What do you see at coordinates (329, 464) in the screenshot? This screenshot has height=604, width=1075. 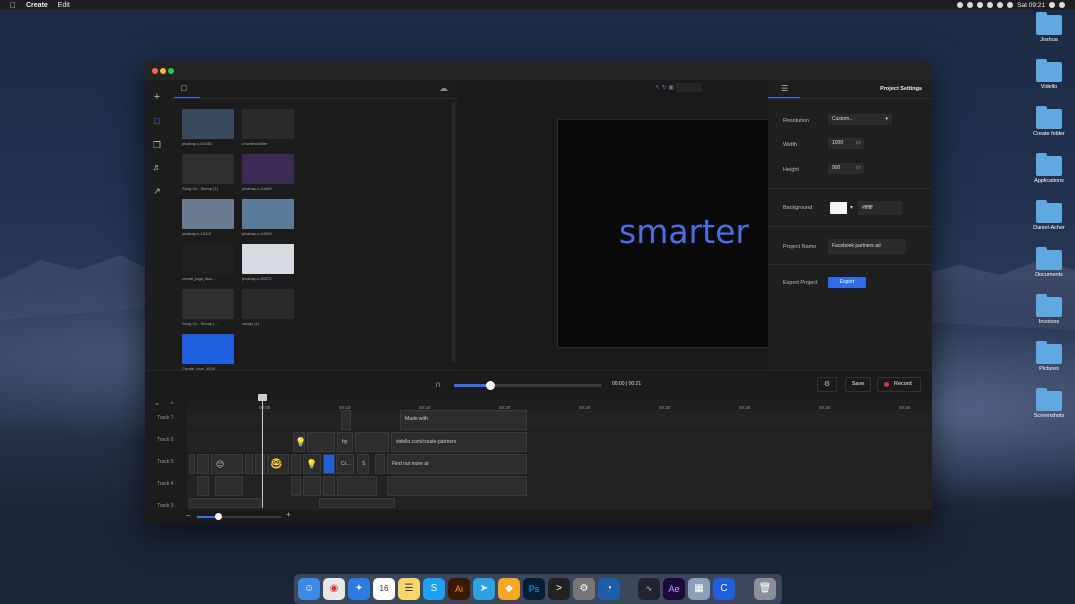 I see `timeline-clip-logo` at bounding box center [329, 464].